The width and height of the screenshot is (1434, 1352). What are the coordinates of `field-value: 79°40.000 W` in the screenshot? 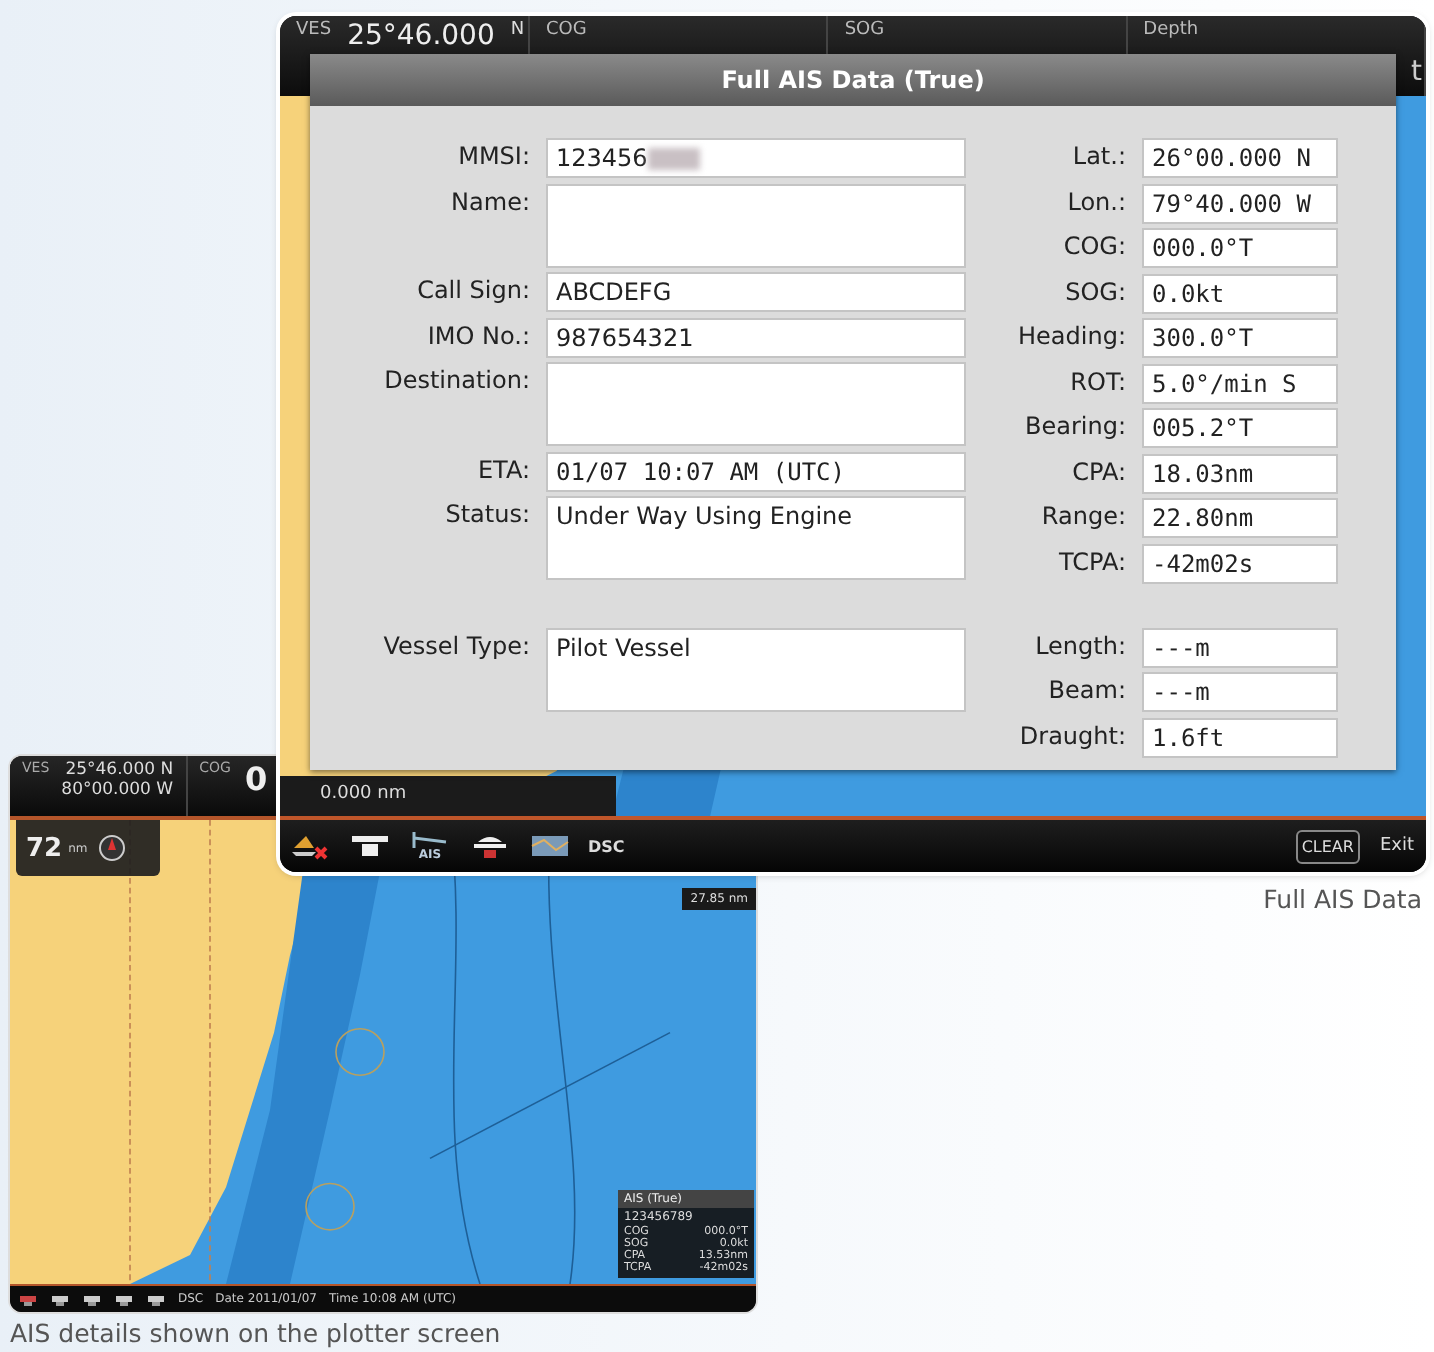 It's located at (1240, 203).